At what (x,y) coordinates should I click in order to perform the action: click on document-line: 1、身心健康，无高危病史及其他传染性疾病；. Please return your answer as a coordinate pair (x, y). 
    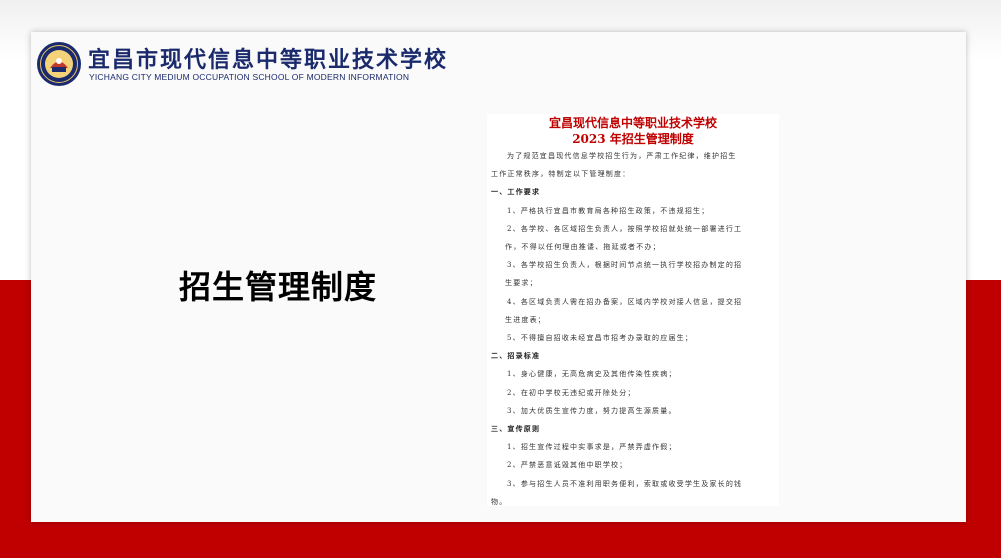
    Looking at the image, I should click on (592, 374).